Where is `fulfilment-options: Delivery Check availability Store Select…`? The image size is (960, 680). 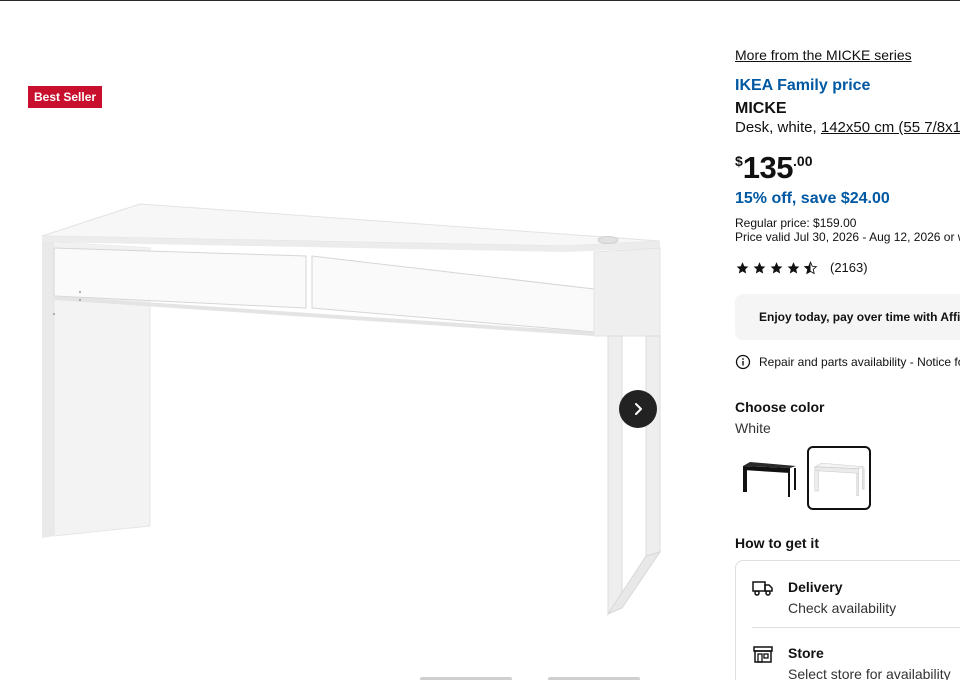 fulfilment-options: Delivery Check availability Store Select… is located at coordinates (847, 620).